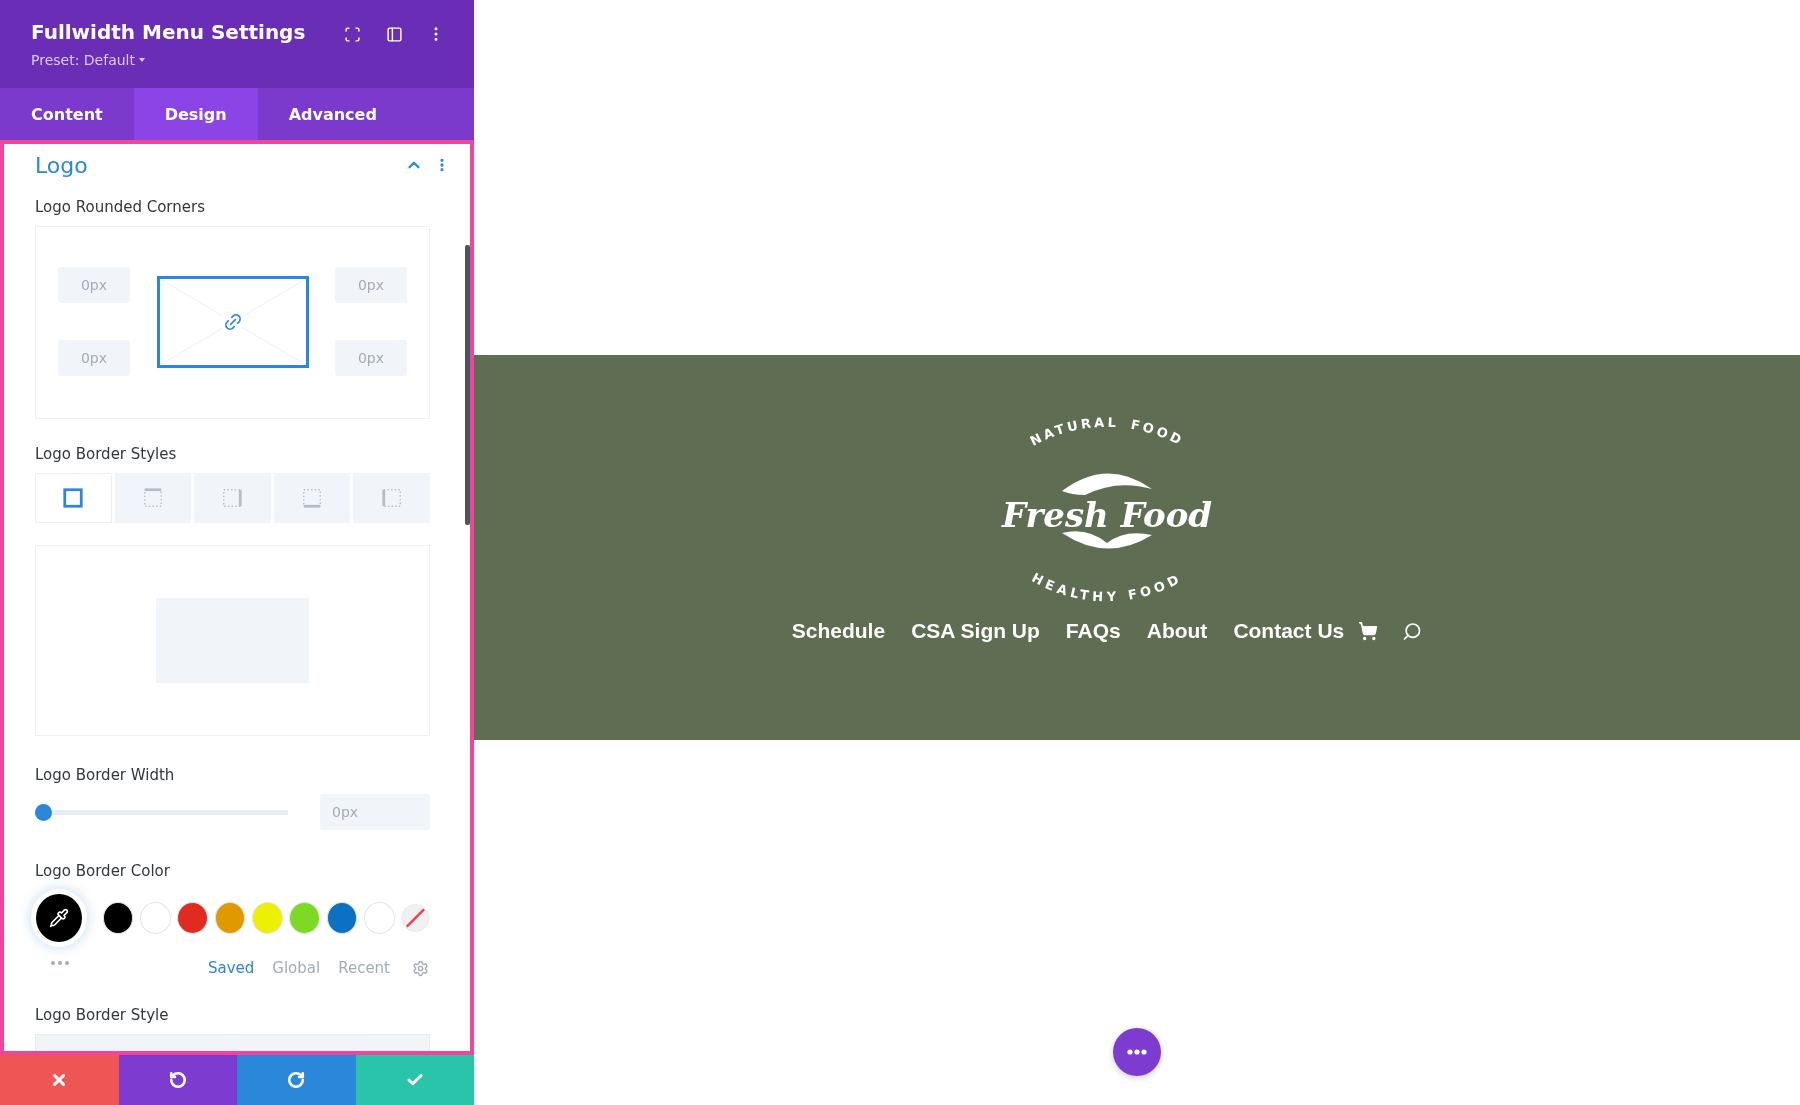 Image resolution: width=1800 pixels, height=1105 pixels. I want to click on undo-icon, so click(177, 1080).